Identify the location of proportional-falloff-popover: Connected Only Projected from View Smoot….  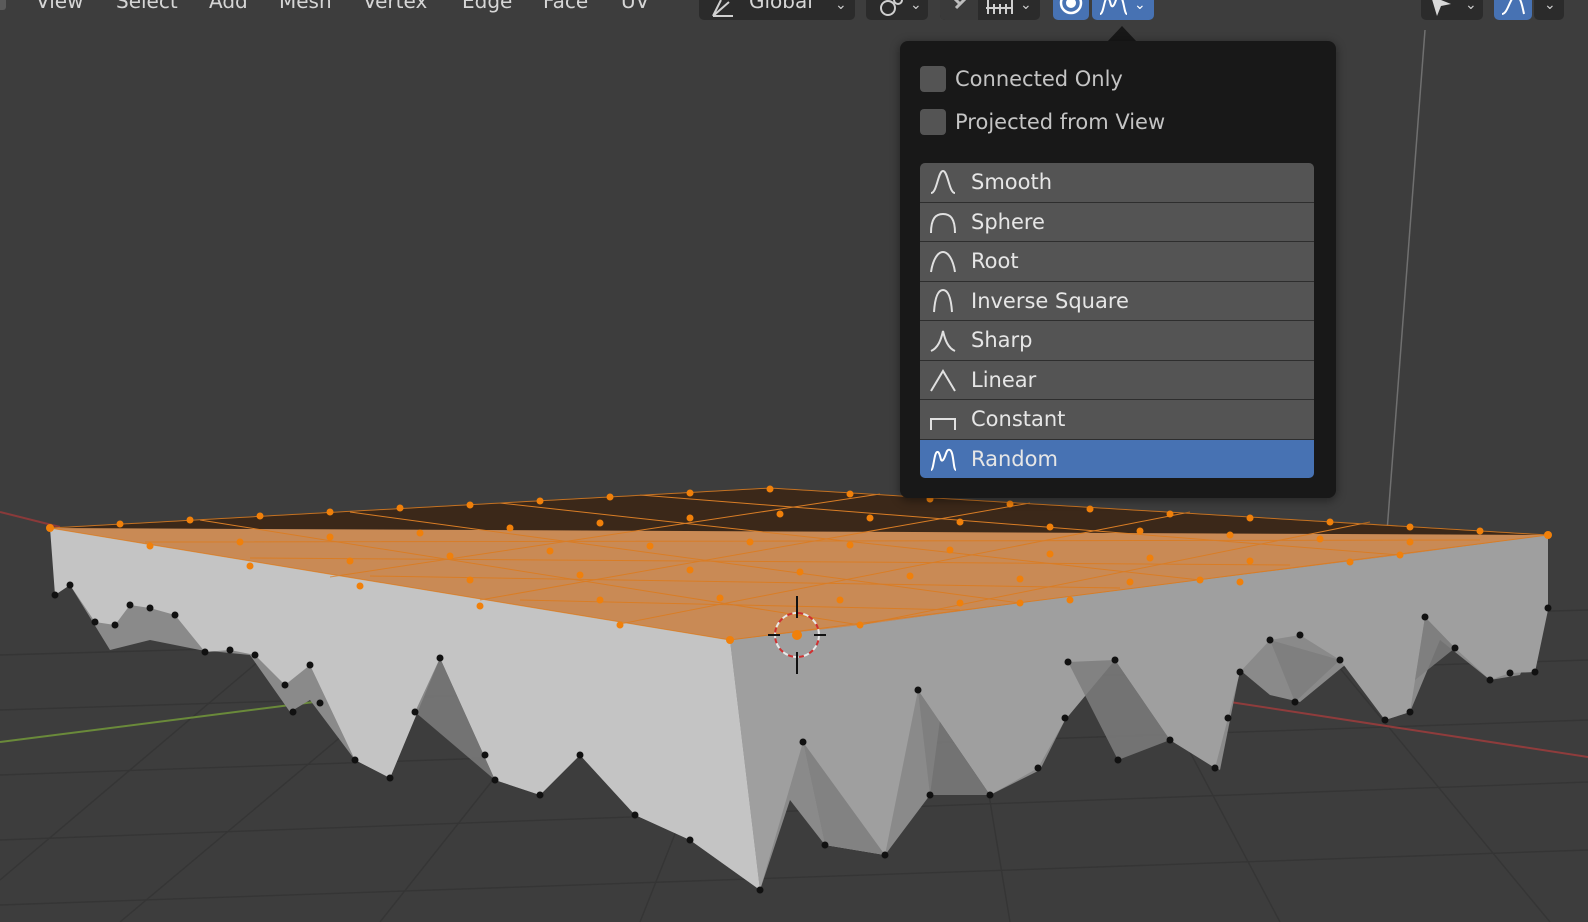
(1118, 269).